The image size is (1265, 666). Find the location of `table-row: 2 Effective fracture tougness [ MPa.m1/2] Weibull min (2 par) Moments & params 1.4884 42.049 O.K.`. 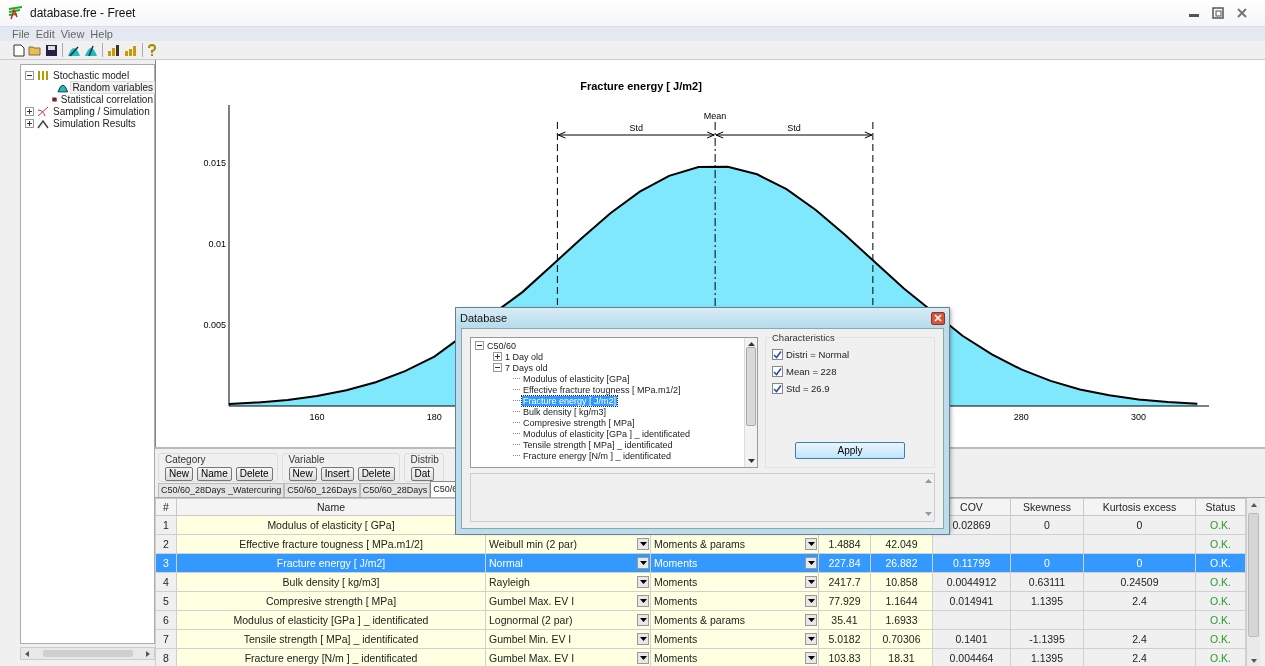

table-row: 2 Effective fracture tougness [ MPa.m1/2] Weibull min (2 par) Moments & params 1.4884 42.049 O.K. is located at coordinates (700, 544).